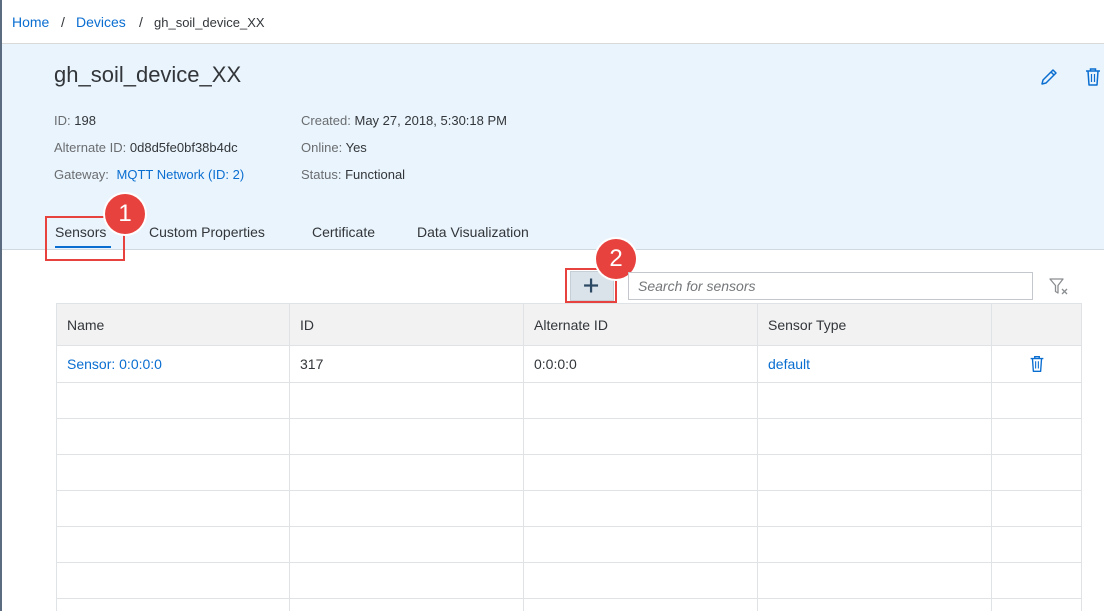 This screenshot has width=1104, height=611. Describe the element at coordinates (789, 364) in the screenshot. I see `sensor-type-link: default` at that location.